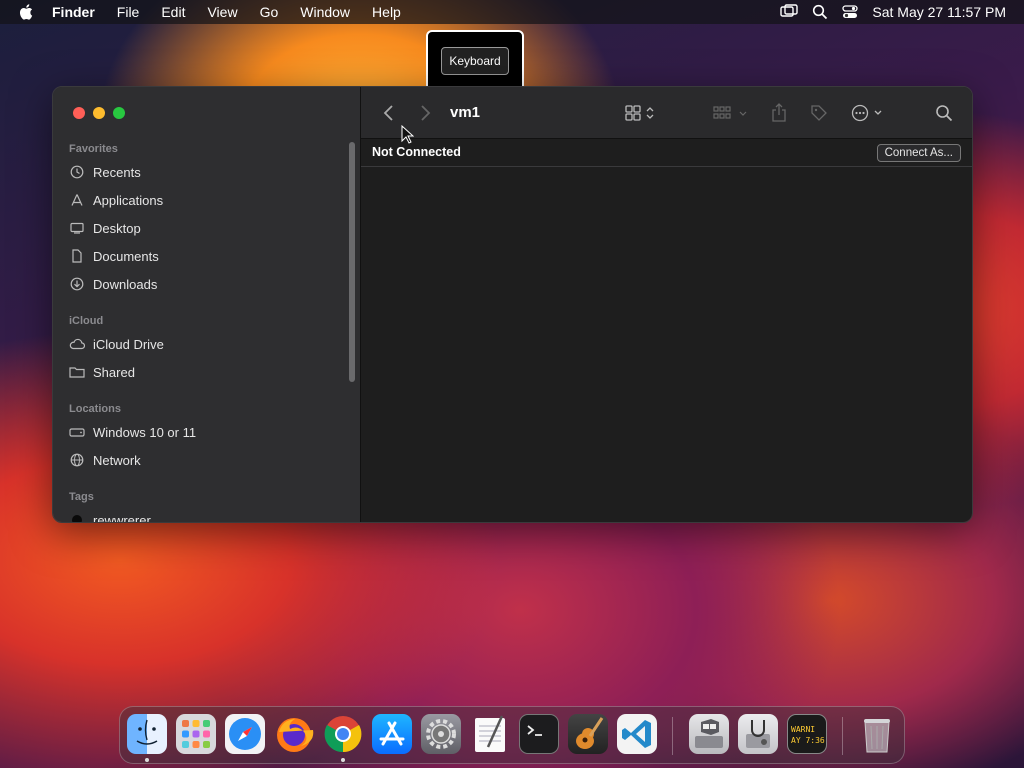  What do you see at coordinates (77, 200) in the screenshot?
I see `applications-icon` at bounding box center [77, 200].